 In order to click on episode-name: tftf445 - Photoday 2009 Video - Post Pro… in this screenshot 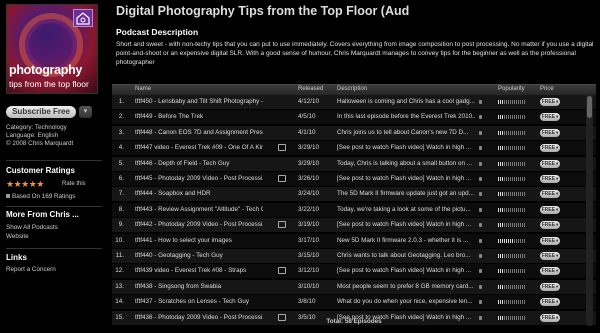, I will do `click(199, 178)`.